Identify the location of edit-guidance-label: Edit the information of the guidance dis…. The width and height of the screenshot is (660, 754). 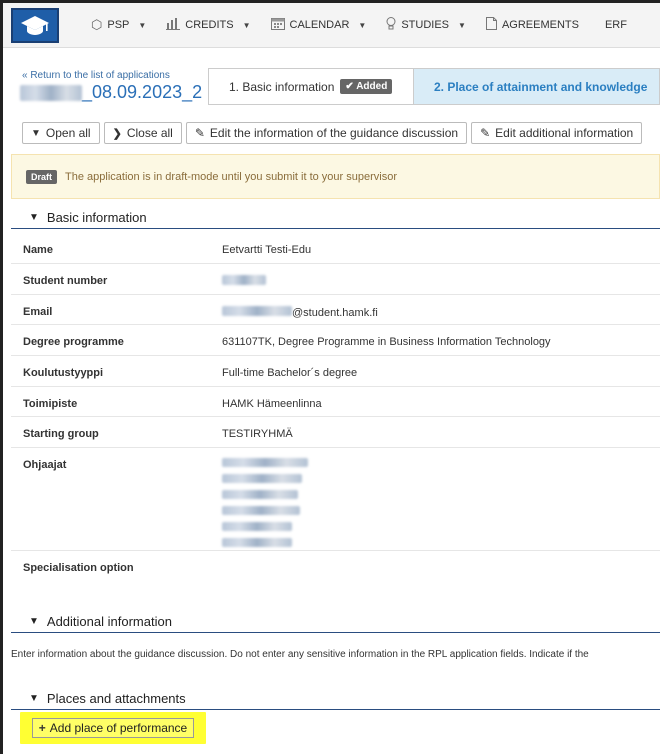
(334, 133).